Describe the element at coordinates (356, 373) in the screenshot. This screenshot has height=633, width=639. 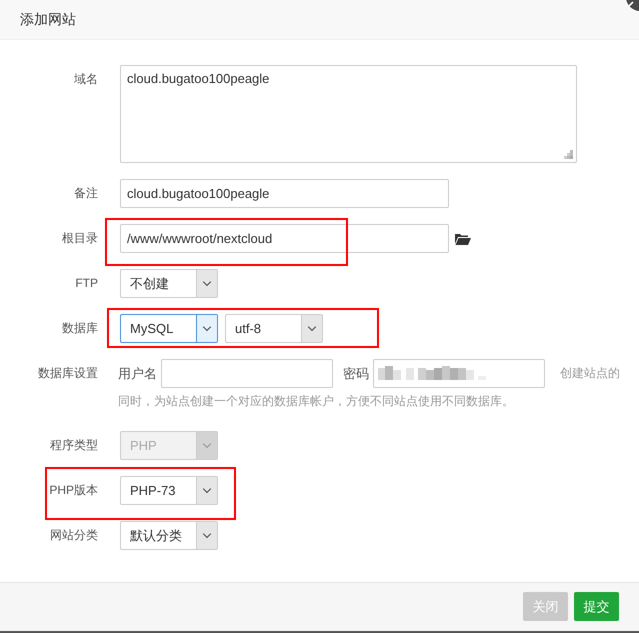
I see `password-label: 密码` at that location.